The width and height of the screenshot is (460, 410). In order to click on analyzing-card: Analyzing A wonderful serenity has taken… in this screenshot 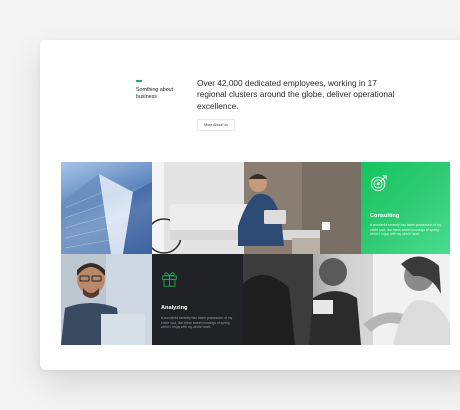, I will do `click(197, 299)`.